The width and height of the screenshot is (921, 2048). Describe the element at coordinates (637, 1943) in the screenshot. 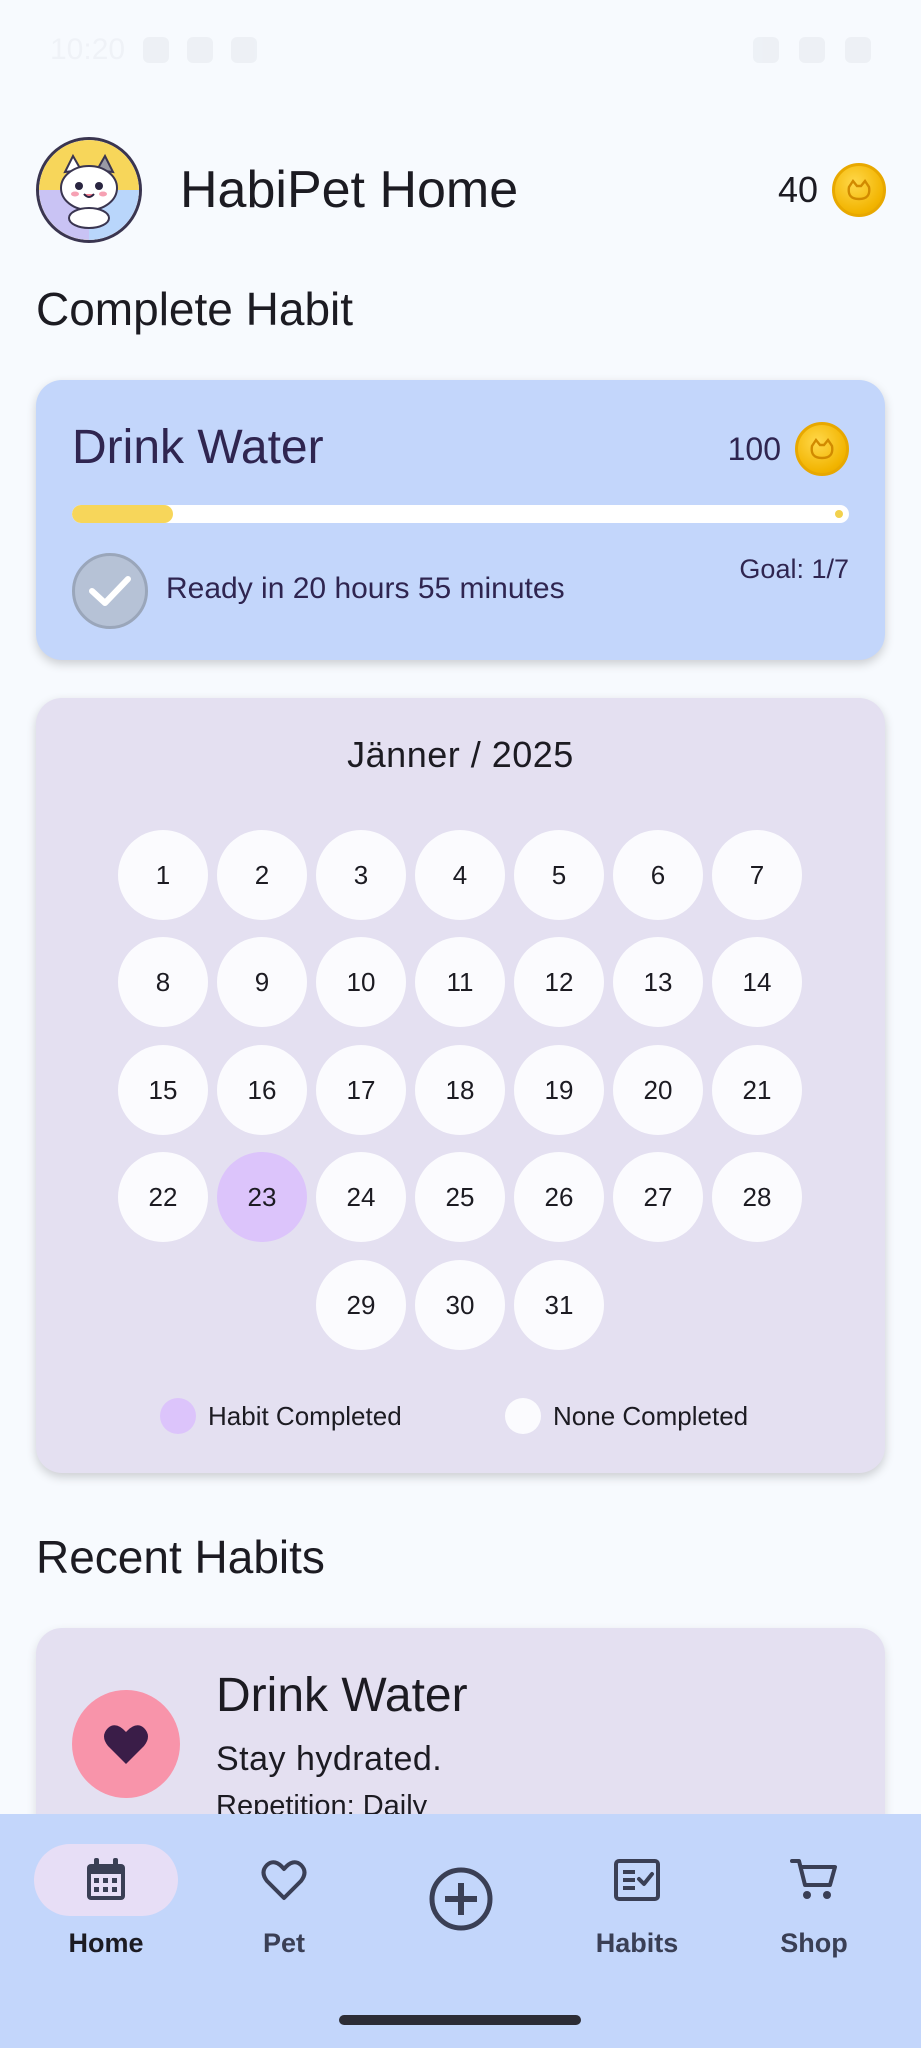

I see `nav-habits-label: Habits` at that location.